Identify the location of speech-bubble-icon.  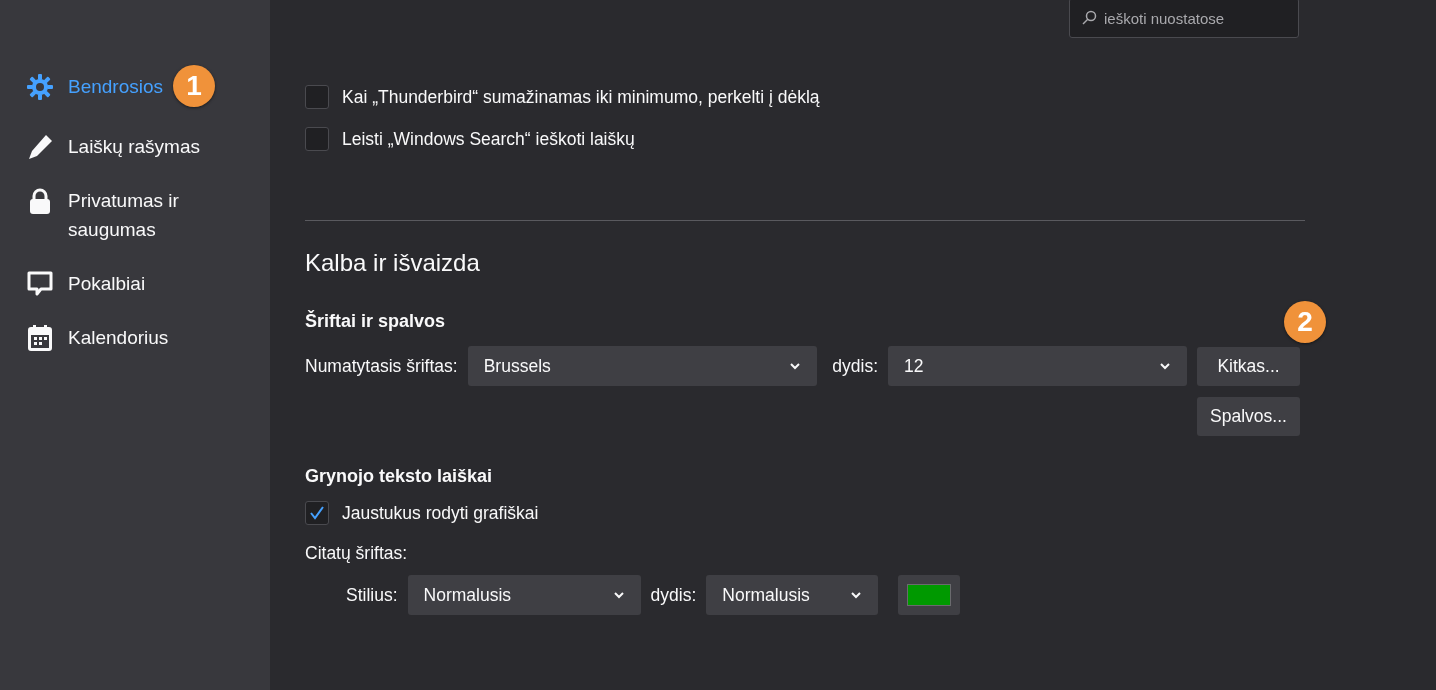
(40, 284).